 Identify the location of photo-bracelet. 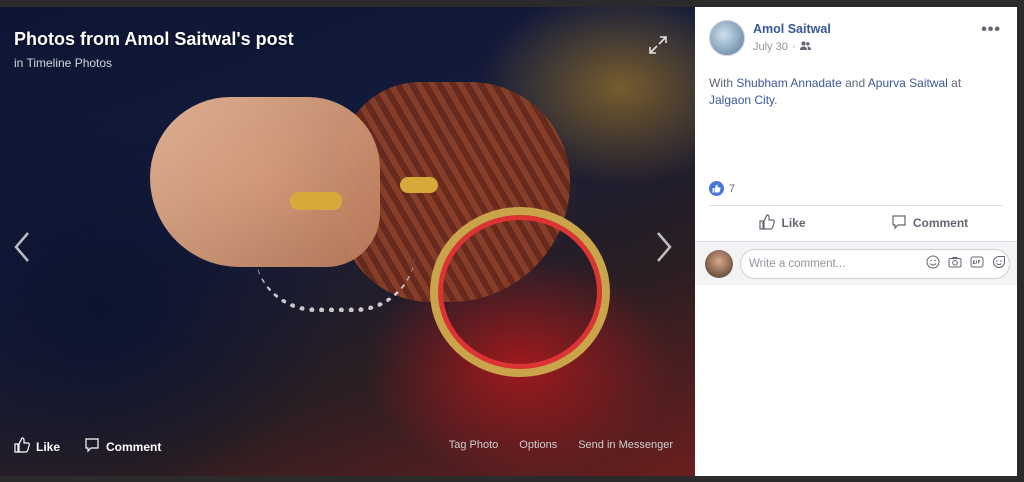
(335, 282).